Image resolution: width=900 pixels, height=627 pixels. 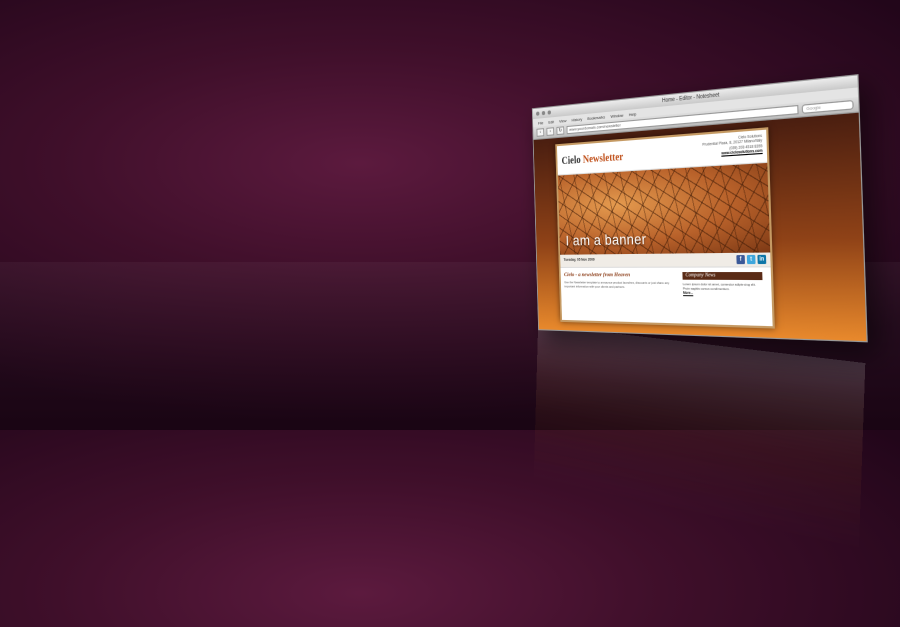 What do you see at coordinates (576, 119) in the screenshot?
I see `menu-item-history: History` at bounding box center [576, 119].